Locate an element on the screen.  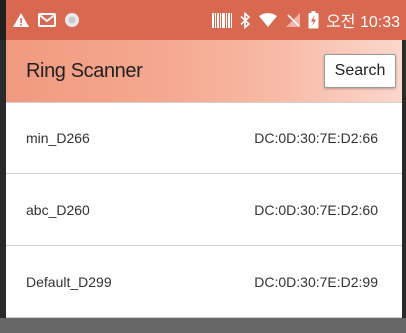
warning-icon is located at coordinates (21, 20).